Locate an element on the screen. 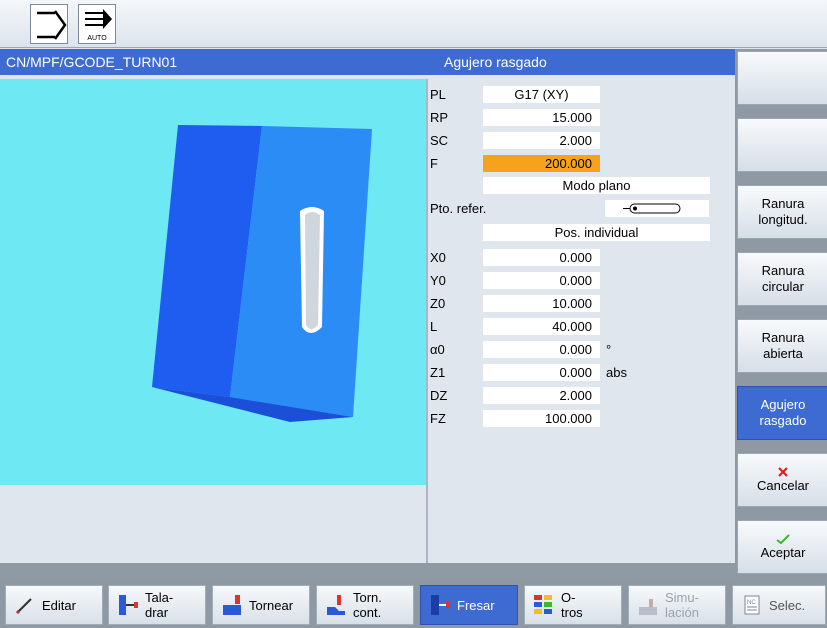 Image resolution: width=827 pixels, height=628 pixels. param-unit-alpha0: ° is located at coordinates (609, 349).